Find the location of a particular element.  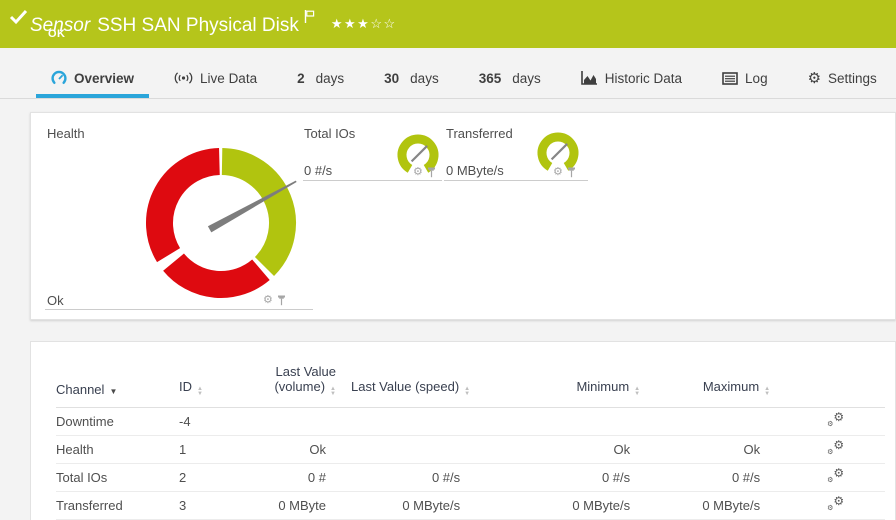

col-header-last-value-speed: Last Value (speed) ▲ ▼ is located at coordinates (418, 375).